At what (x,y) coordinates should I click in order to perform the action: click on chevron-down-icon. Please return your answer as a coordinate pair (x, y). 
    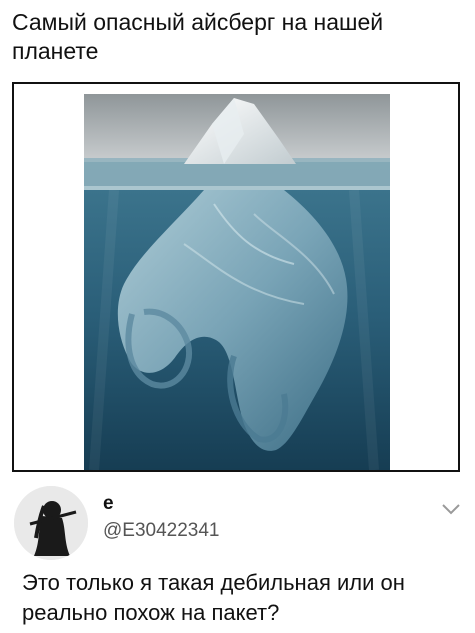
    Looking at the image, I should click on (451, 509).